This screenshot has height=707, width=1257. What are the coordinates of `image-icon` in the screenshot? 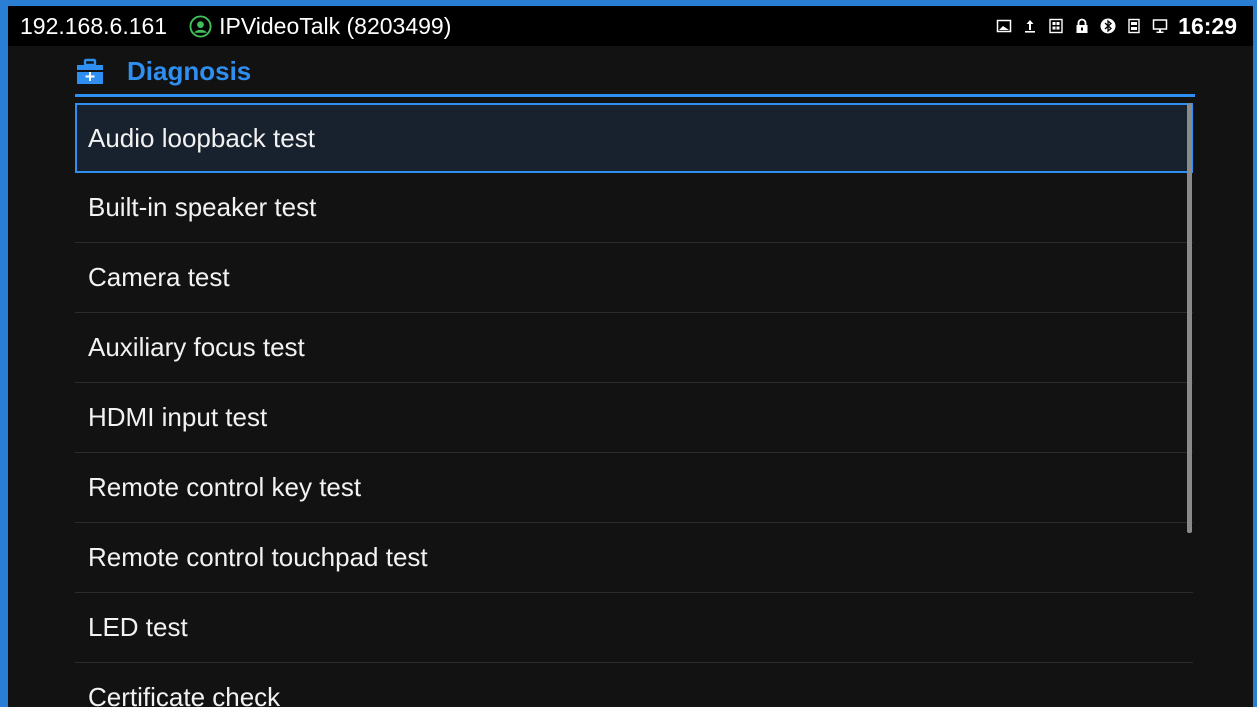 It's located at (1004, 26).